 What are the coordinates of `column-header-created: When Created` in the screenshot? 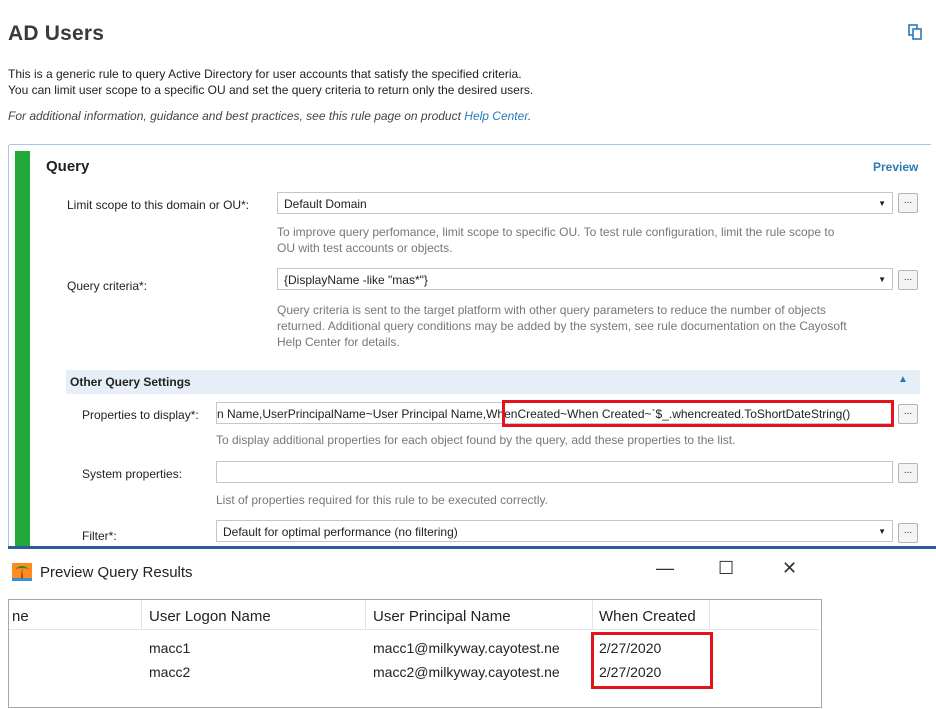 It's located at (647, 616).